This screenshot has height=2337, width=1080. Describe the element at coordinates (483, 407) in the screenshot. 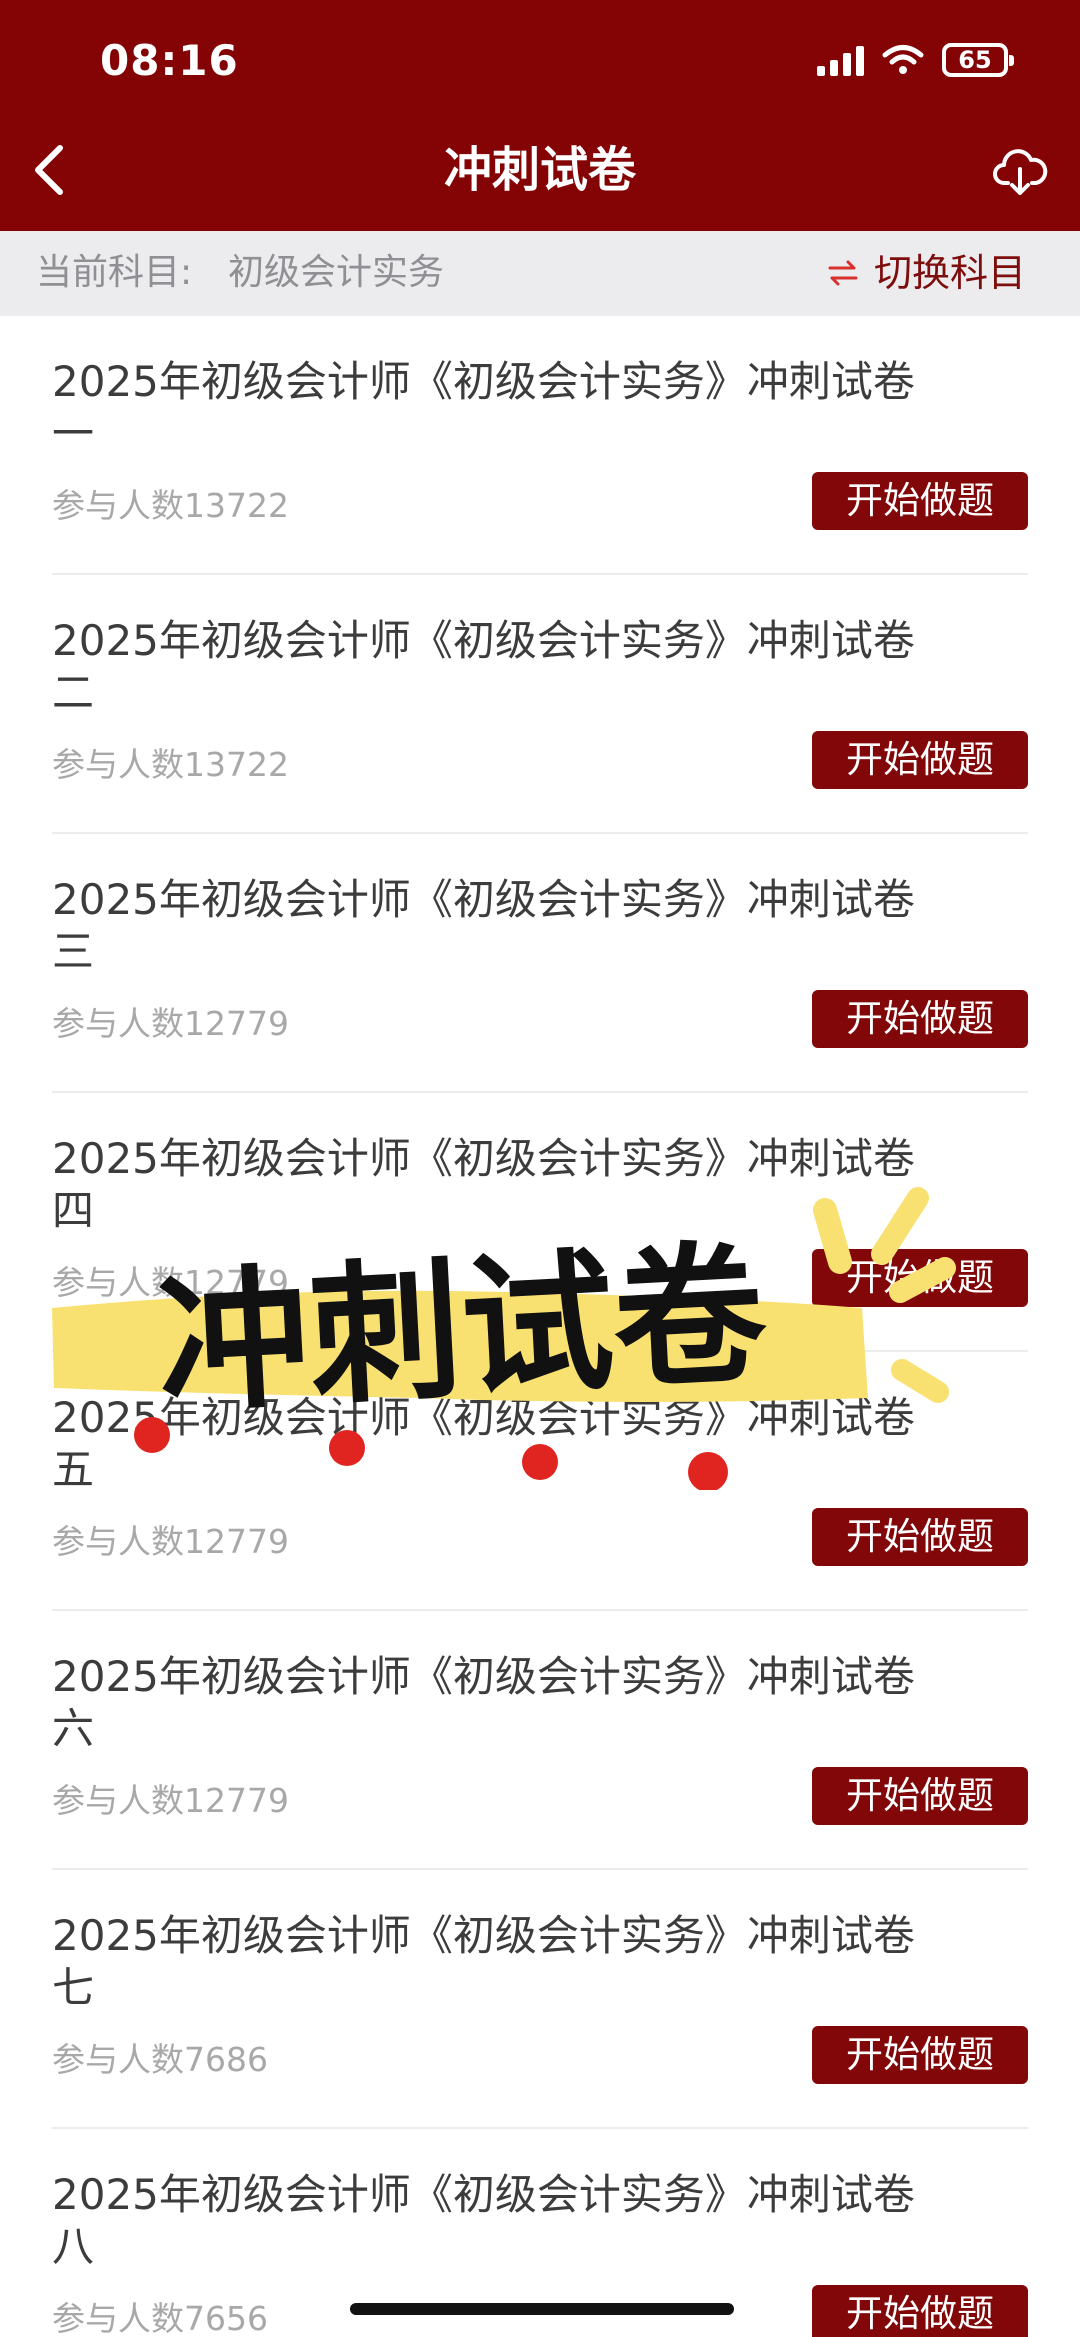

I see `paper-title: 2025年初级会计师《初级会计实务》冲刺试卷一` at that location.